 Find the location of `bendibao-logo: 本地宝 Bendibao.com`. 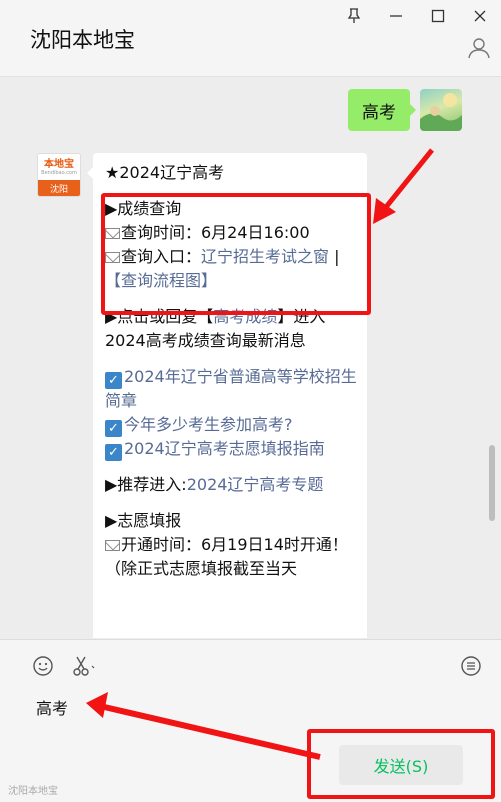

bendibao-logo: 本地宝 Bendibao.com is located at coordinates (59, 167).